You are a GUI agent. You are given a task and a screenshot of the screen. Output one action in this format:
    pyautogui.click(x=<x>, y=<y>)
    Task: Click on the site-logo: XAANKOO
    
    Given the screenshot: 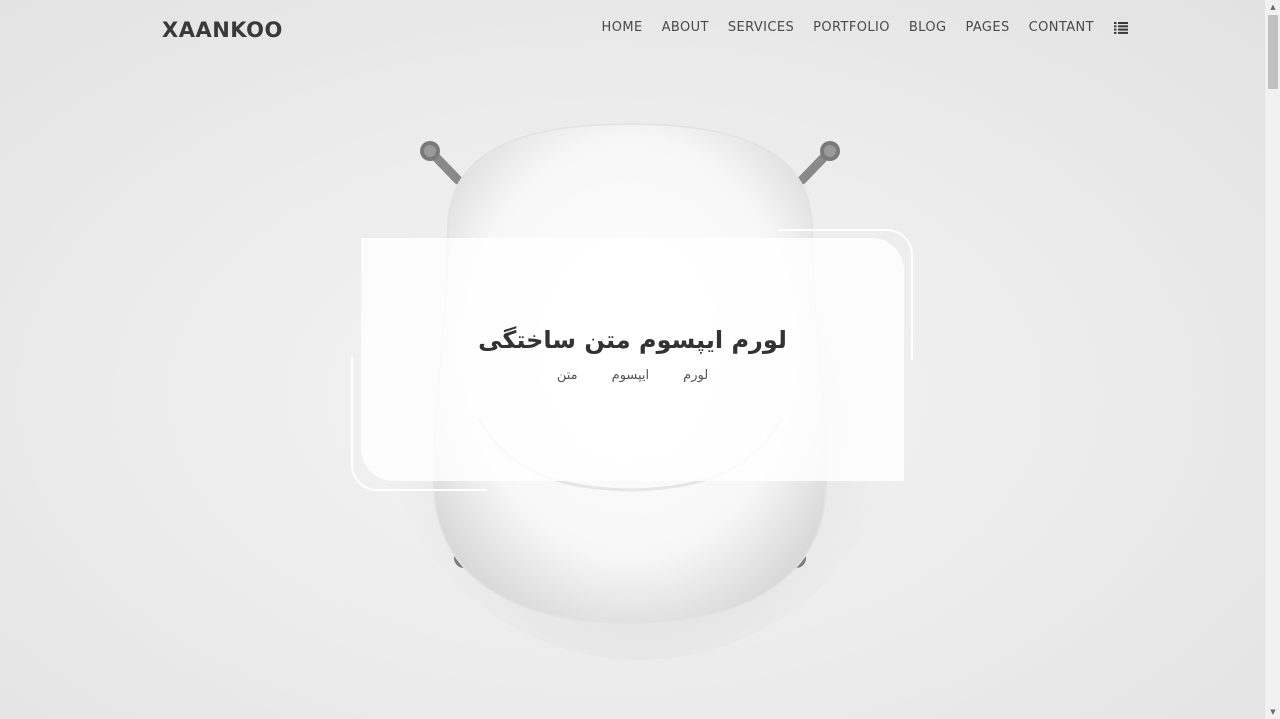 What is the action you would take?
    pyautogui.click(x=222, y=30)
    